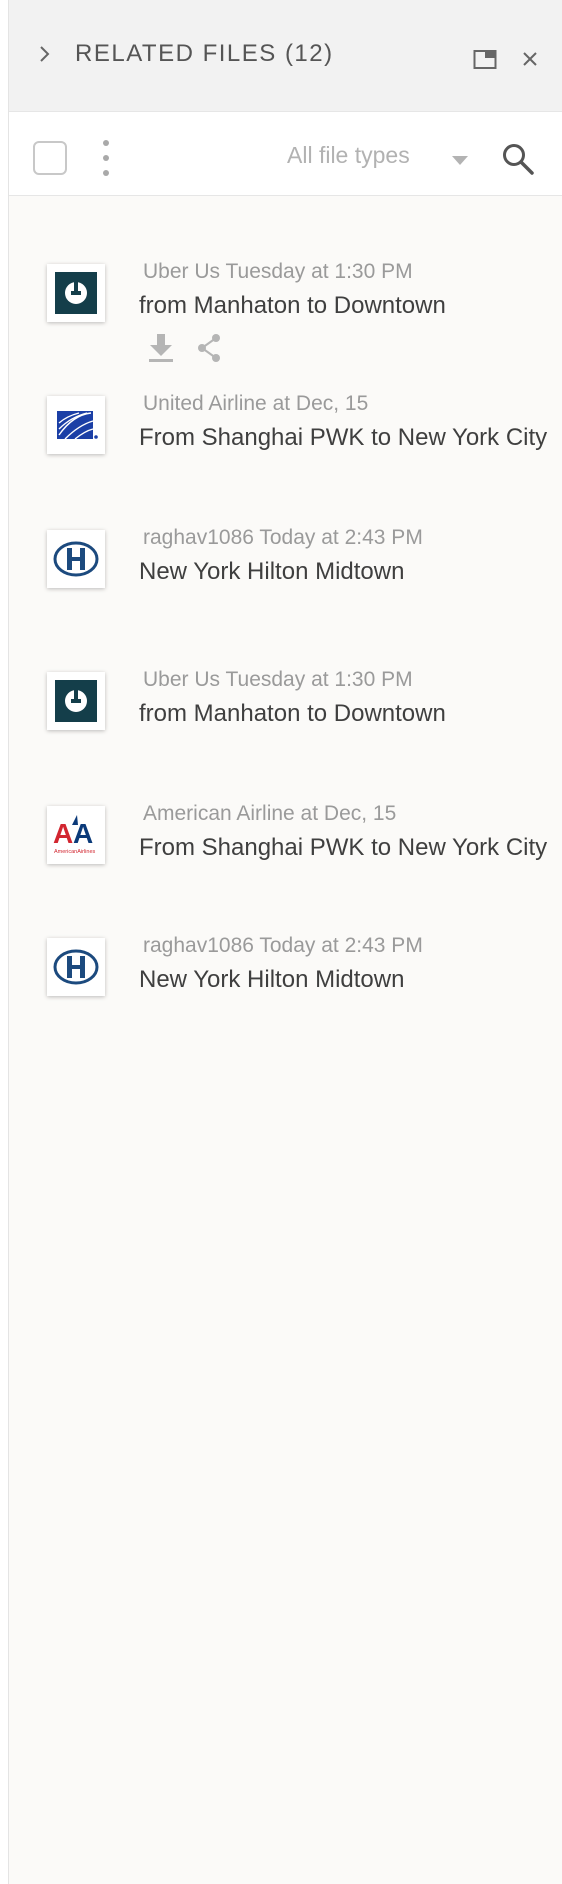 The height and width of the screenshot is (1884, 562). Describe the element at coordinates (45, 54) in the screenshot. I see `chevron-right-icon` at that location.